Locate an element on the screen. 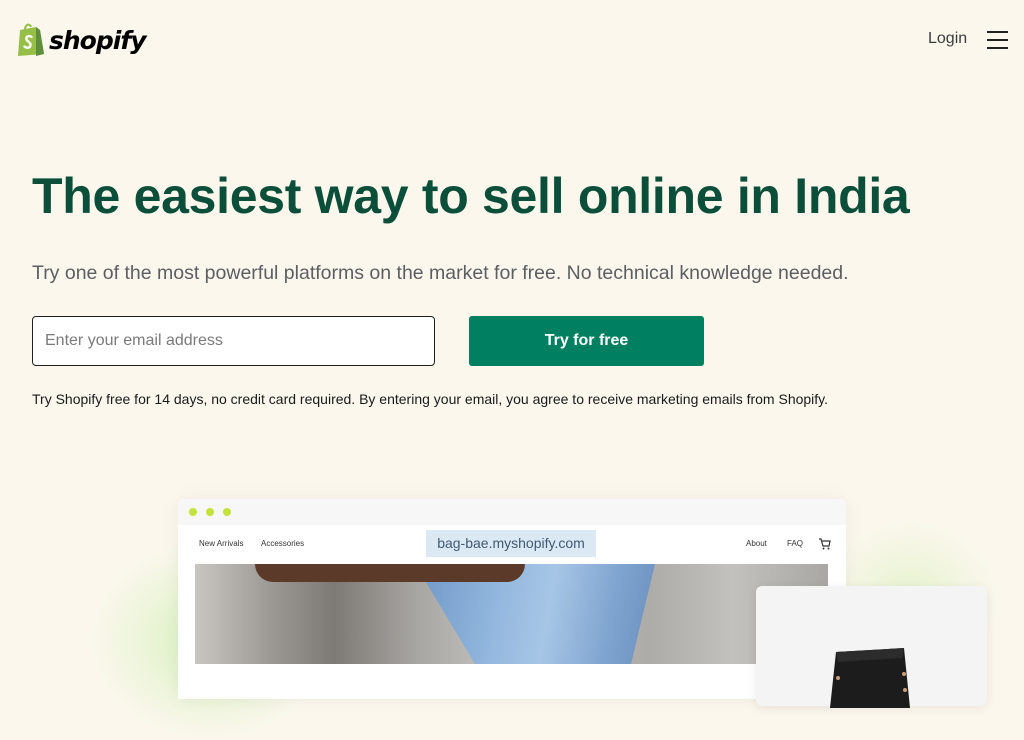 The width and height of the screenshot is (1024, 740). bag-strap-illustration is located at coordinates (390, 573).